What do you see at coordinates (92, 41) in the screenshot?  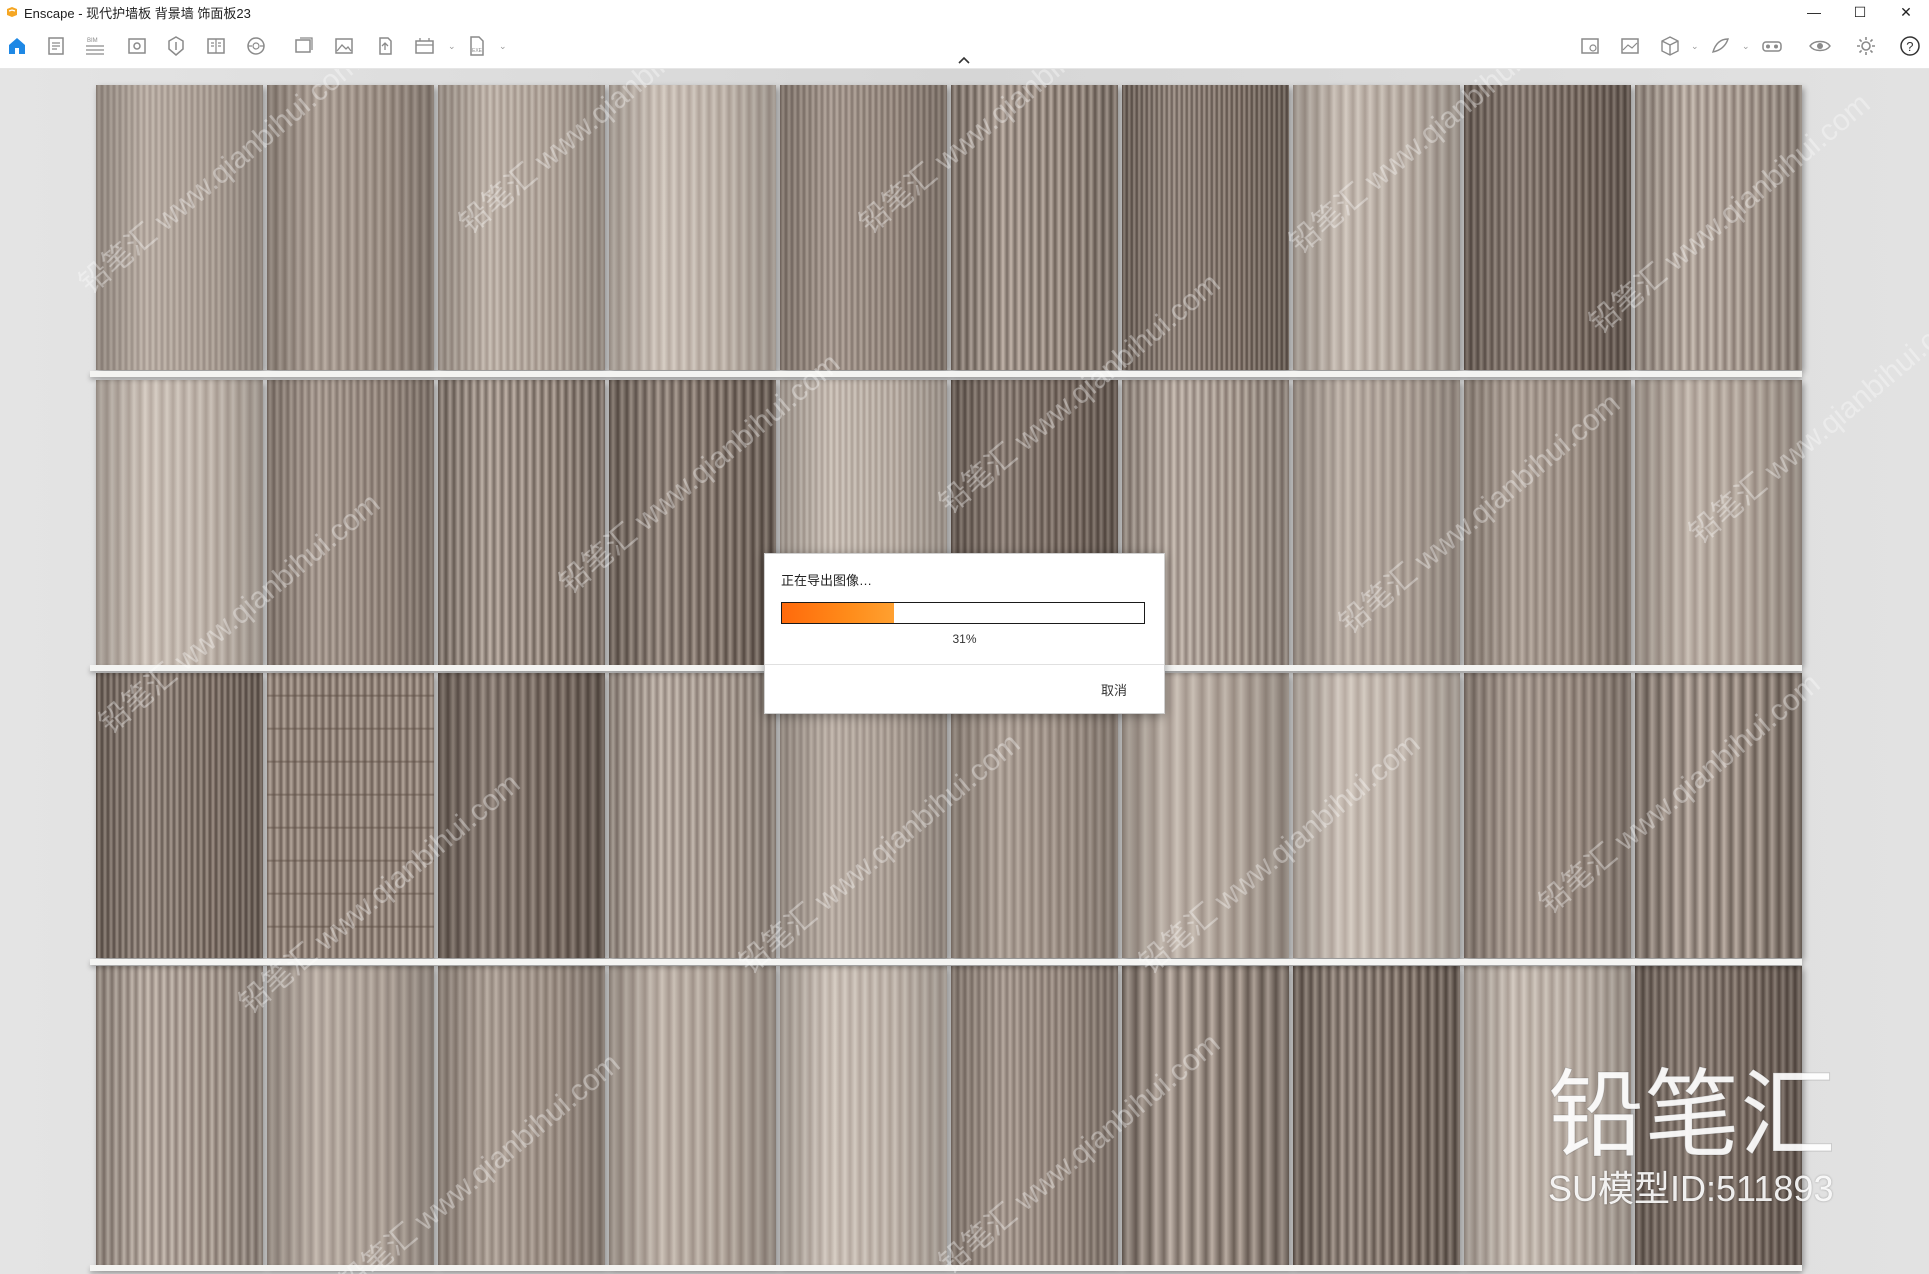 I see `svg-text: BIM` at bounding box center [92, 41].